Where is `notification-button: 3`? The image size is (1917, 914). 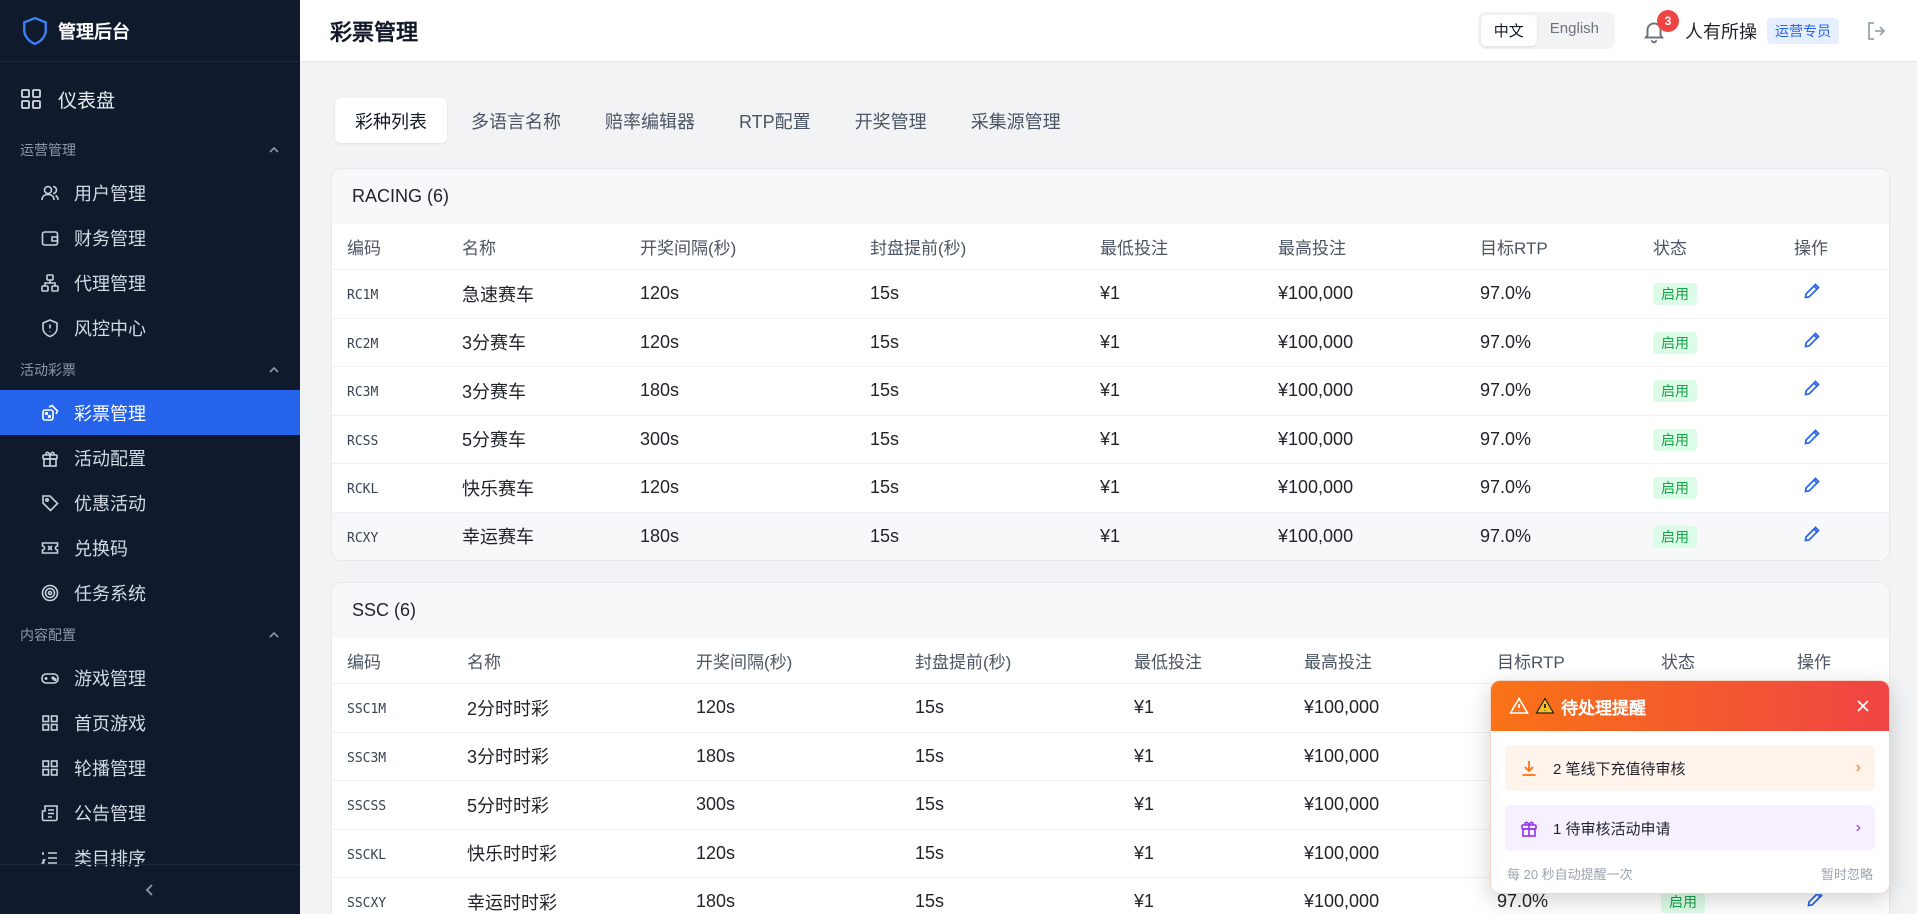 notification-button: 3 is located at coordinates (1660, 26).